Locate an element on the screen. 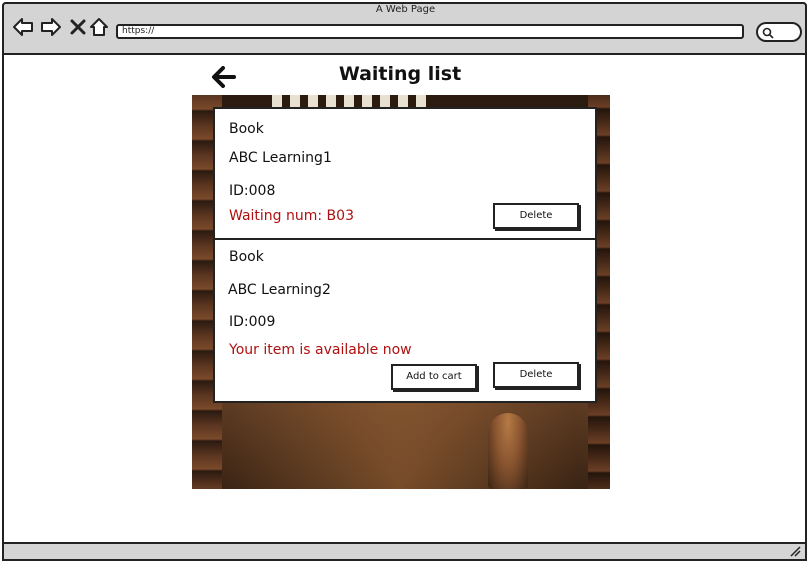  page-title: Waiting list is located at coordinates (400, 74).